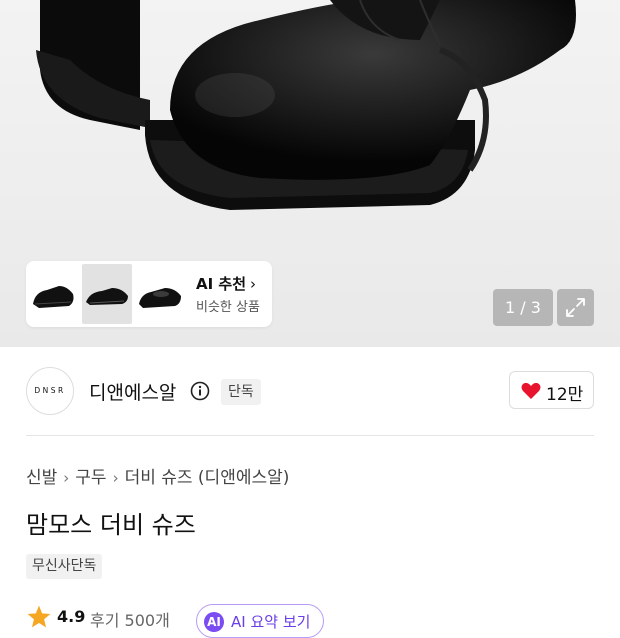  I want to click on rating-score: 4.9, so click(71, 616).